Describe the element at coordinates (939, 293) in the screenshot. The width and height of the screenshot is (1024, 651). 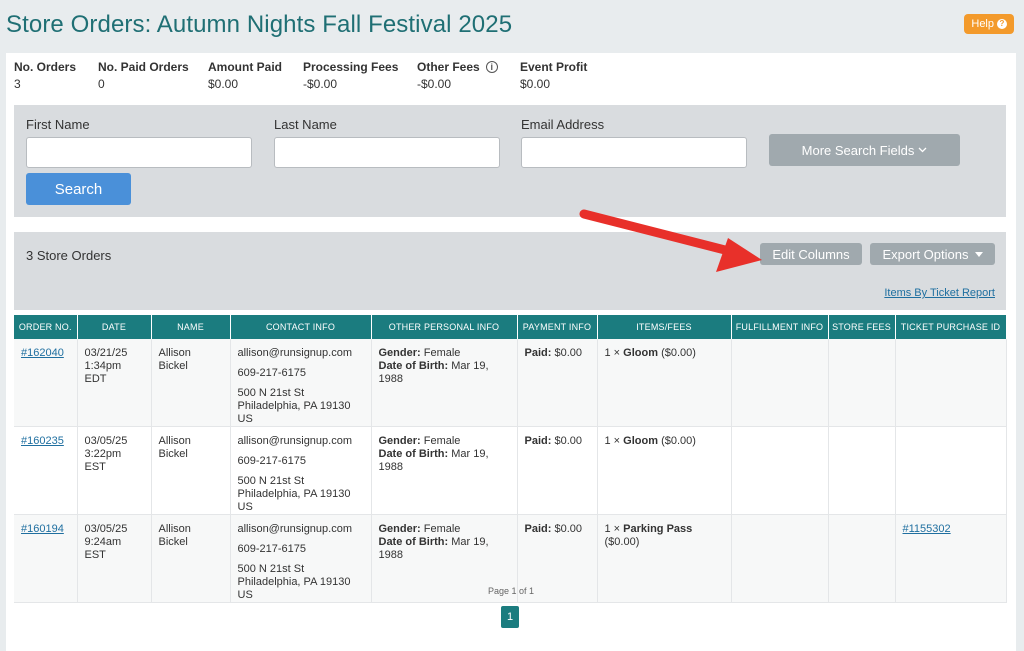
I see `items-by-ticket-report-link: Items By Ticket Report` at that location.